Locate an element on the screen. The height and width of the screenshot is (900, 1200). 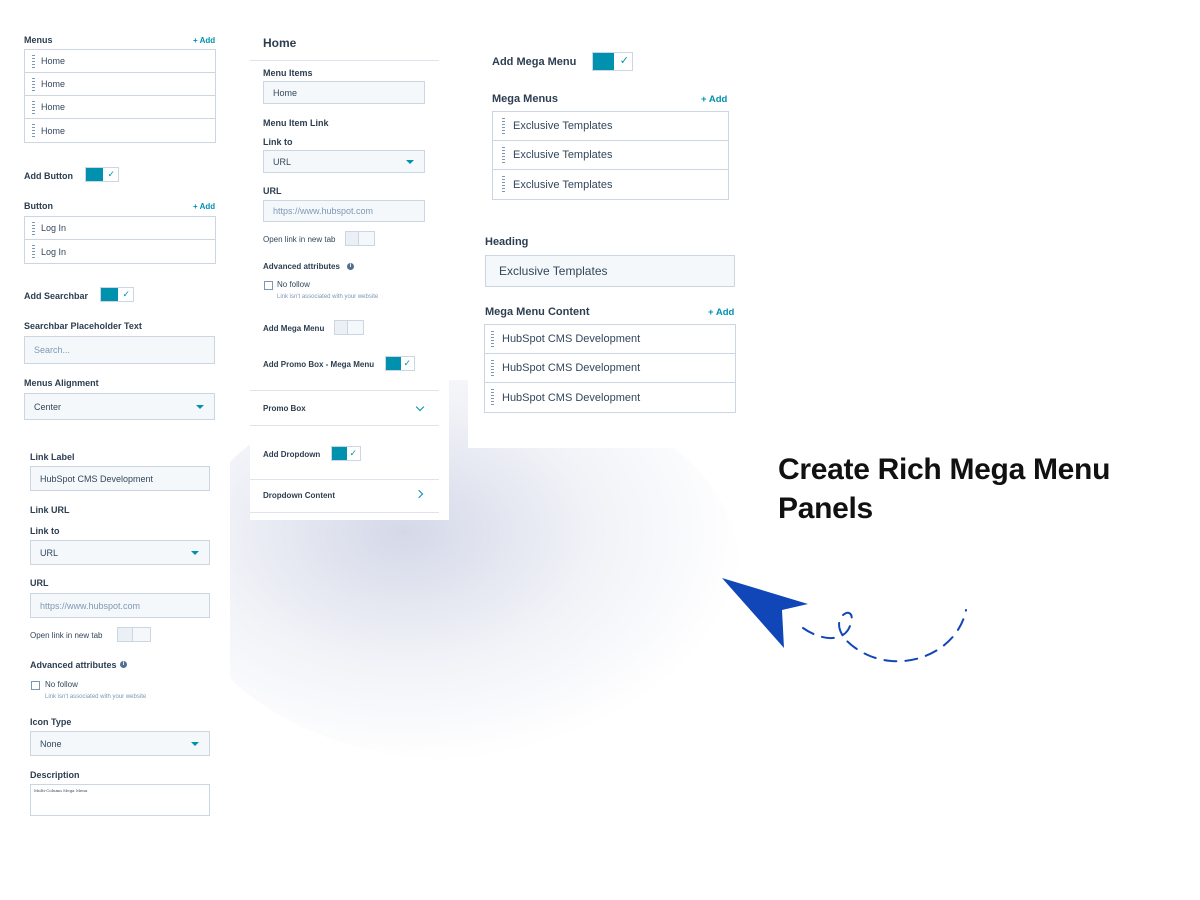
icon-type-label: Icon Type is located at coordinates (51, 722).